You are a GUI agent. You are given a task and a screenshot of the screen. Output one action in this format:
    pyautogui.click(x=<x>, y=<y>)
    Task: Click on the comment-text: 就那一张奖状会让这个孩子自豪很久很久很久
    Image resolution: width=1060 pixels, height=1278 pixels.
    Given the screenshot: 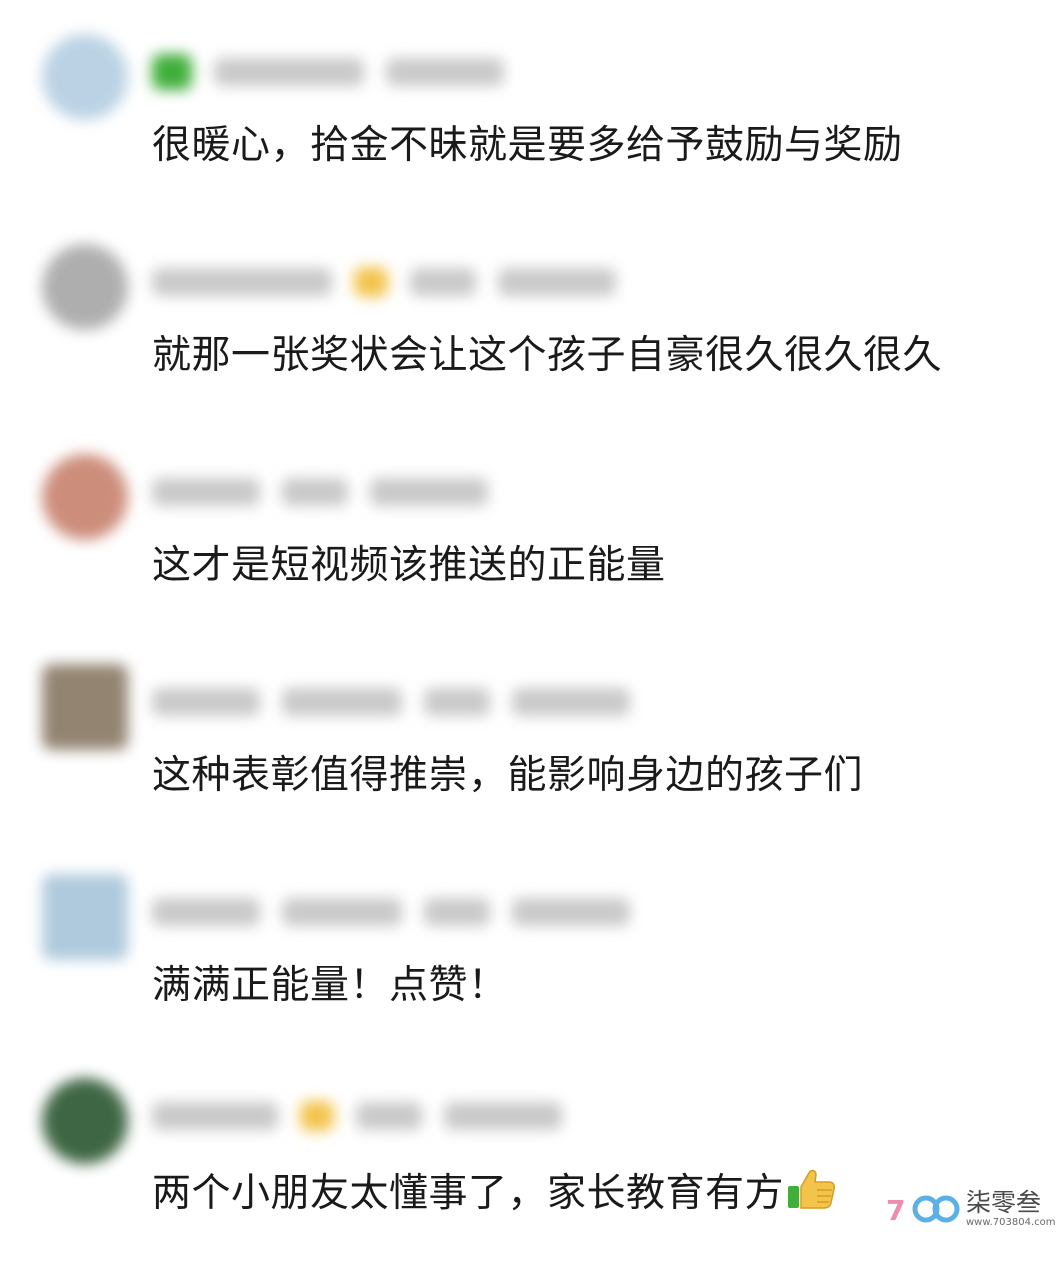 What is the action you would take?
    pyautogui.click(x=547, y=355)
    